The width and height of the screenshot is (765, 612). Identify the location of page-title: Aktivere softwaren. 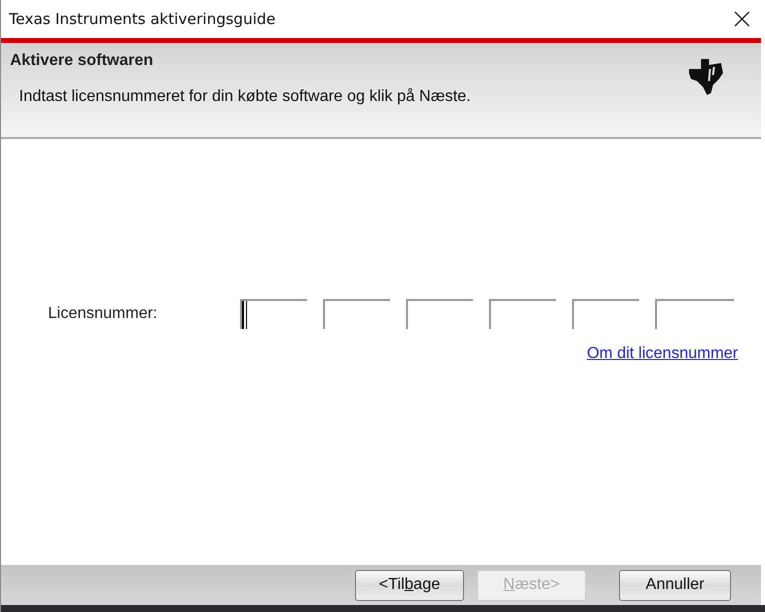
(82, 61).